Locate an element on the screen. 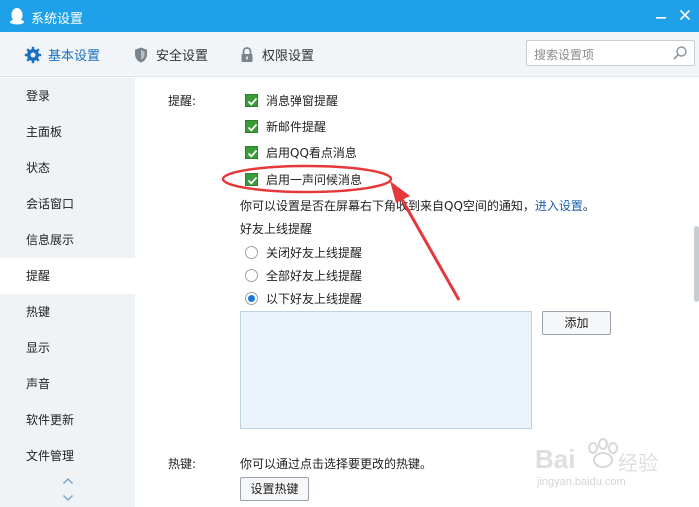 Image resolution: width=699 pixels, height=507 pixels. gear-icon is located at coordinates (33, 54).